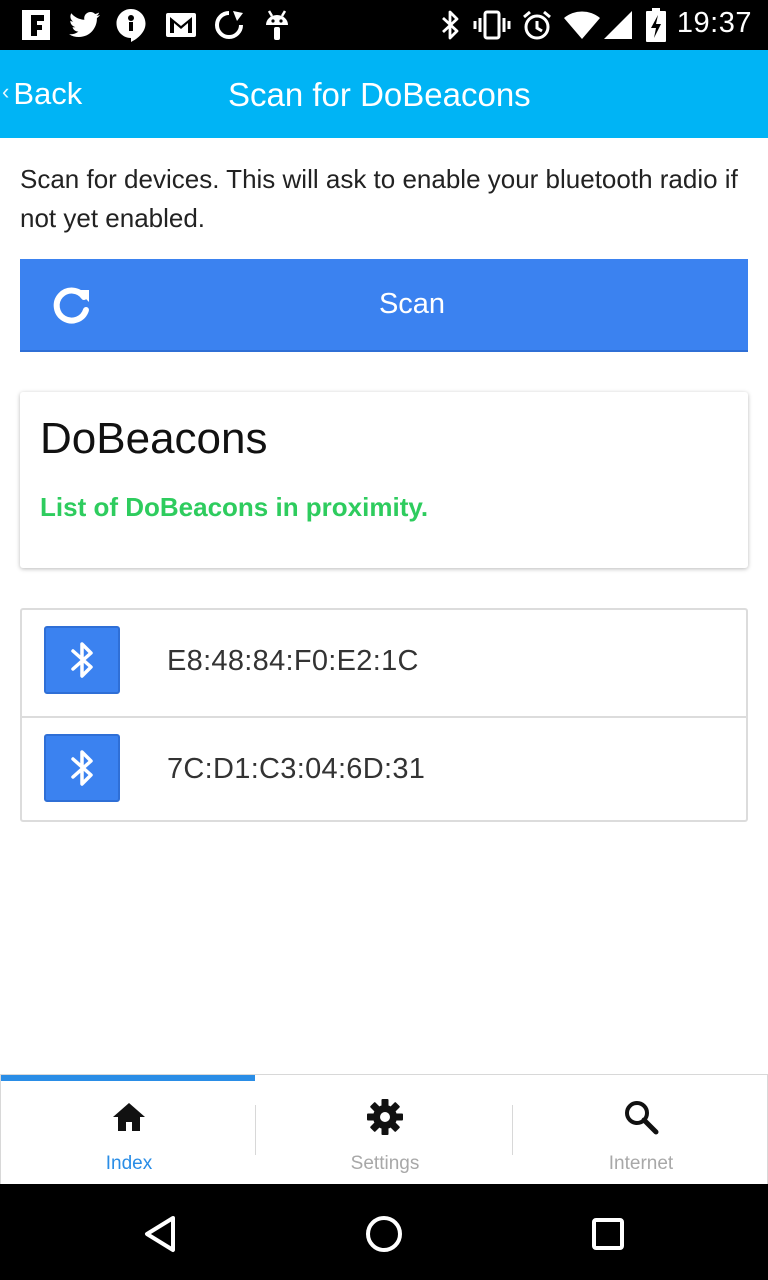 This screenshot has height=1280, width=768. What do you see at coordinates (656, 25) in the screenshot?
I see `battery-charging-icon` at bounding box center [656, 25].